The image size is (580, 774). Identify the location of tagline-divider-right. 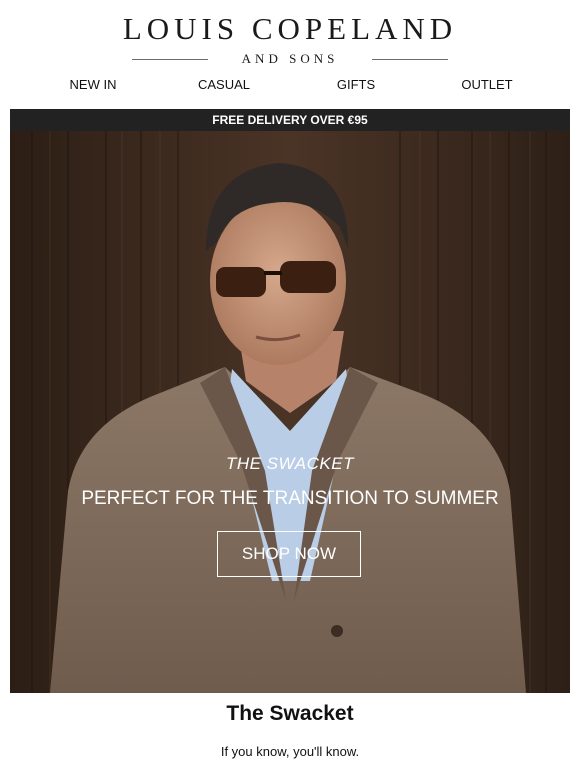
(410, 59).